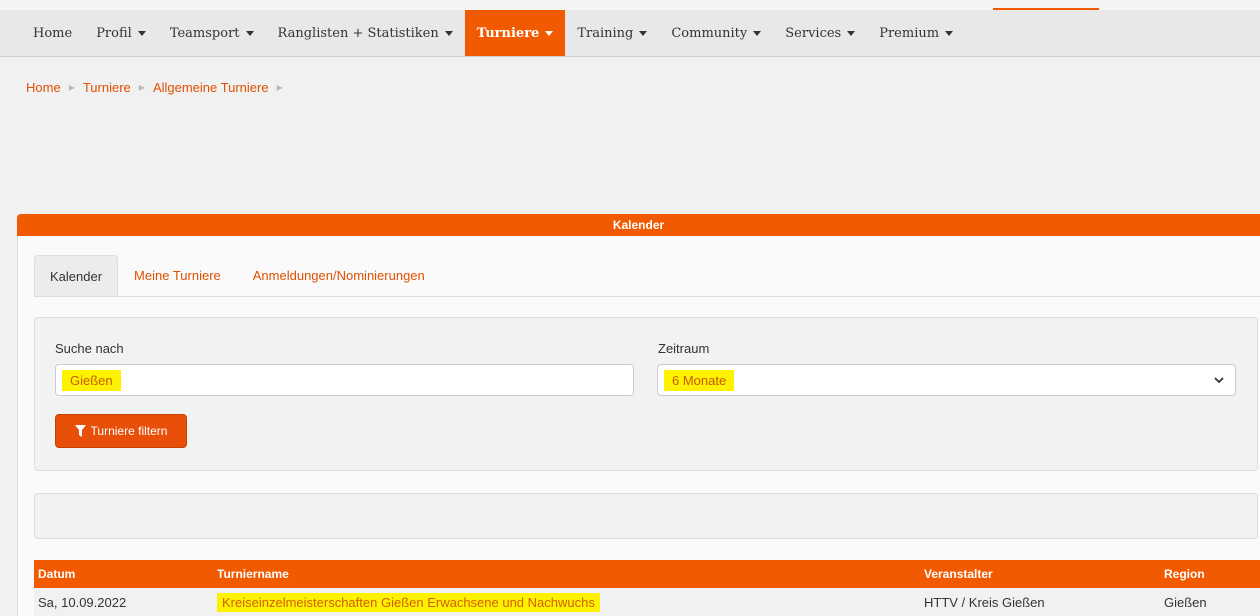 This screenshot has height=616, width=1260. Describe the element at coordinates (684, 348) in the screenshot. I see `period-label: Zeitraum` at that location.